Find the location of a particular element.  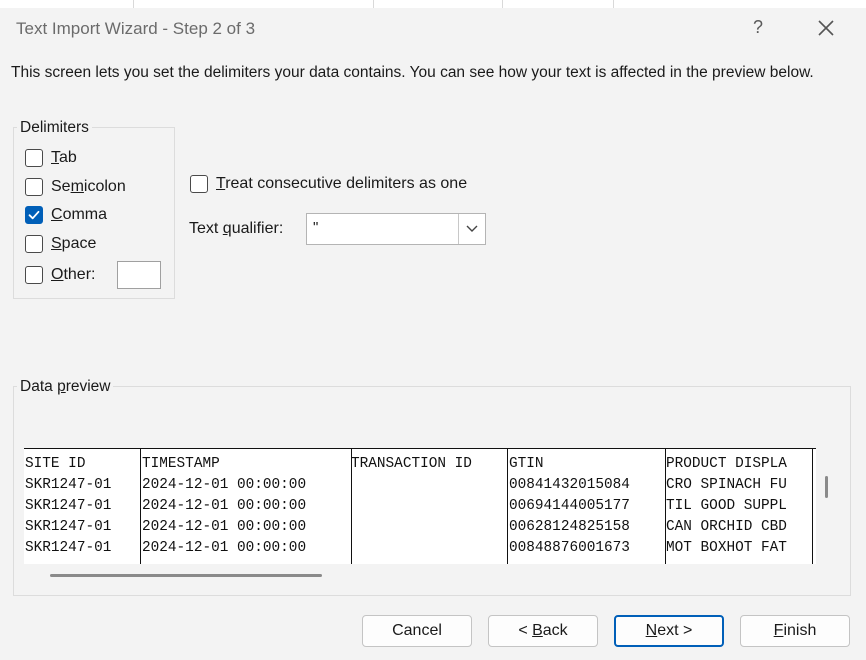

checkmark-icon is located at coordinates (34, 215).